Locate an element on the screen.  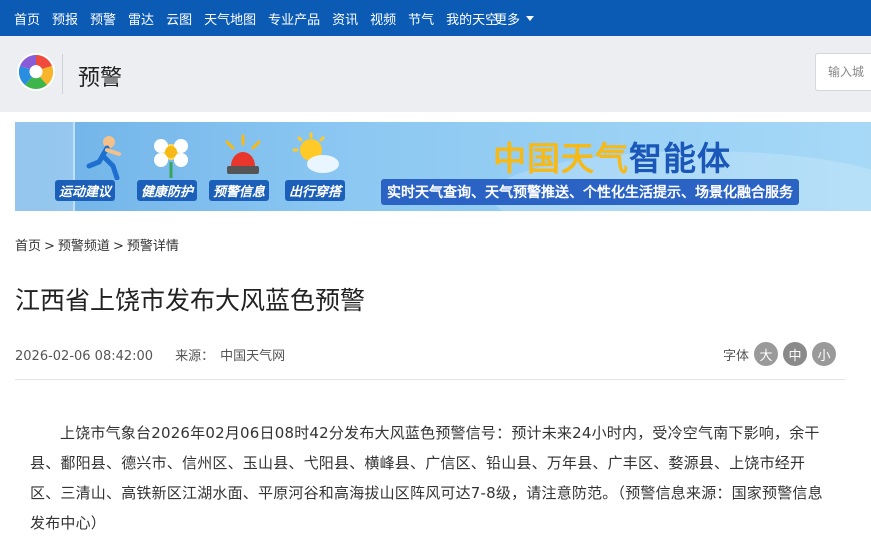
font-size-medium-button: 中 is located at coordinates (795, 354).